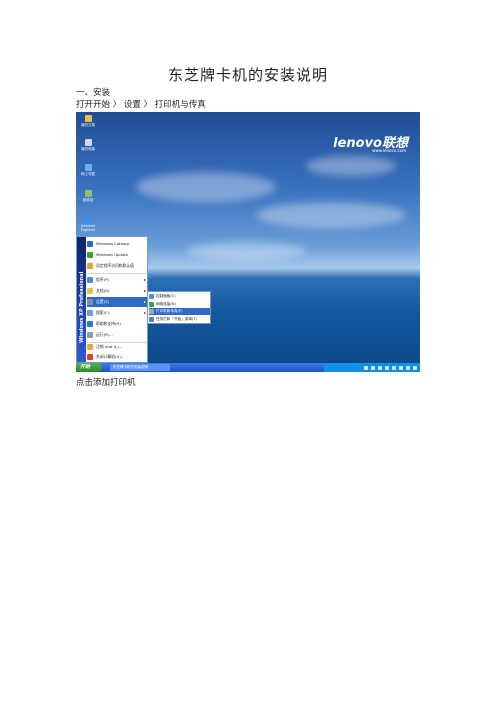 The image size is (496, 702). What do you see at coordinates (117, 313) in the screenshot?
I see `menu-item-search: 搜索(C) ▸` at bounding box center [117, 313].